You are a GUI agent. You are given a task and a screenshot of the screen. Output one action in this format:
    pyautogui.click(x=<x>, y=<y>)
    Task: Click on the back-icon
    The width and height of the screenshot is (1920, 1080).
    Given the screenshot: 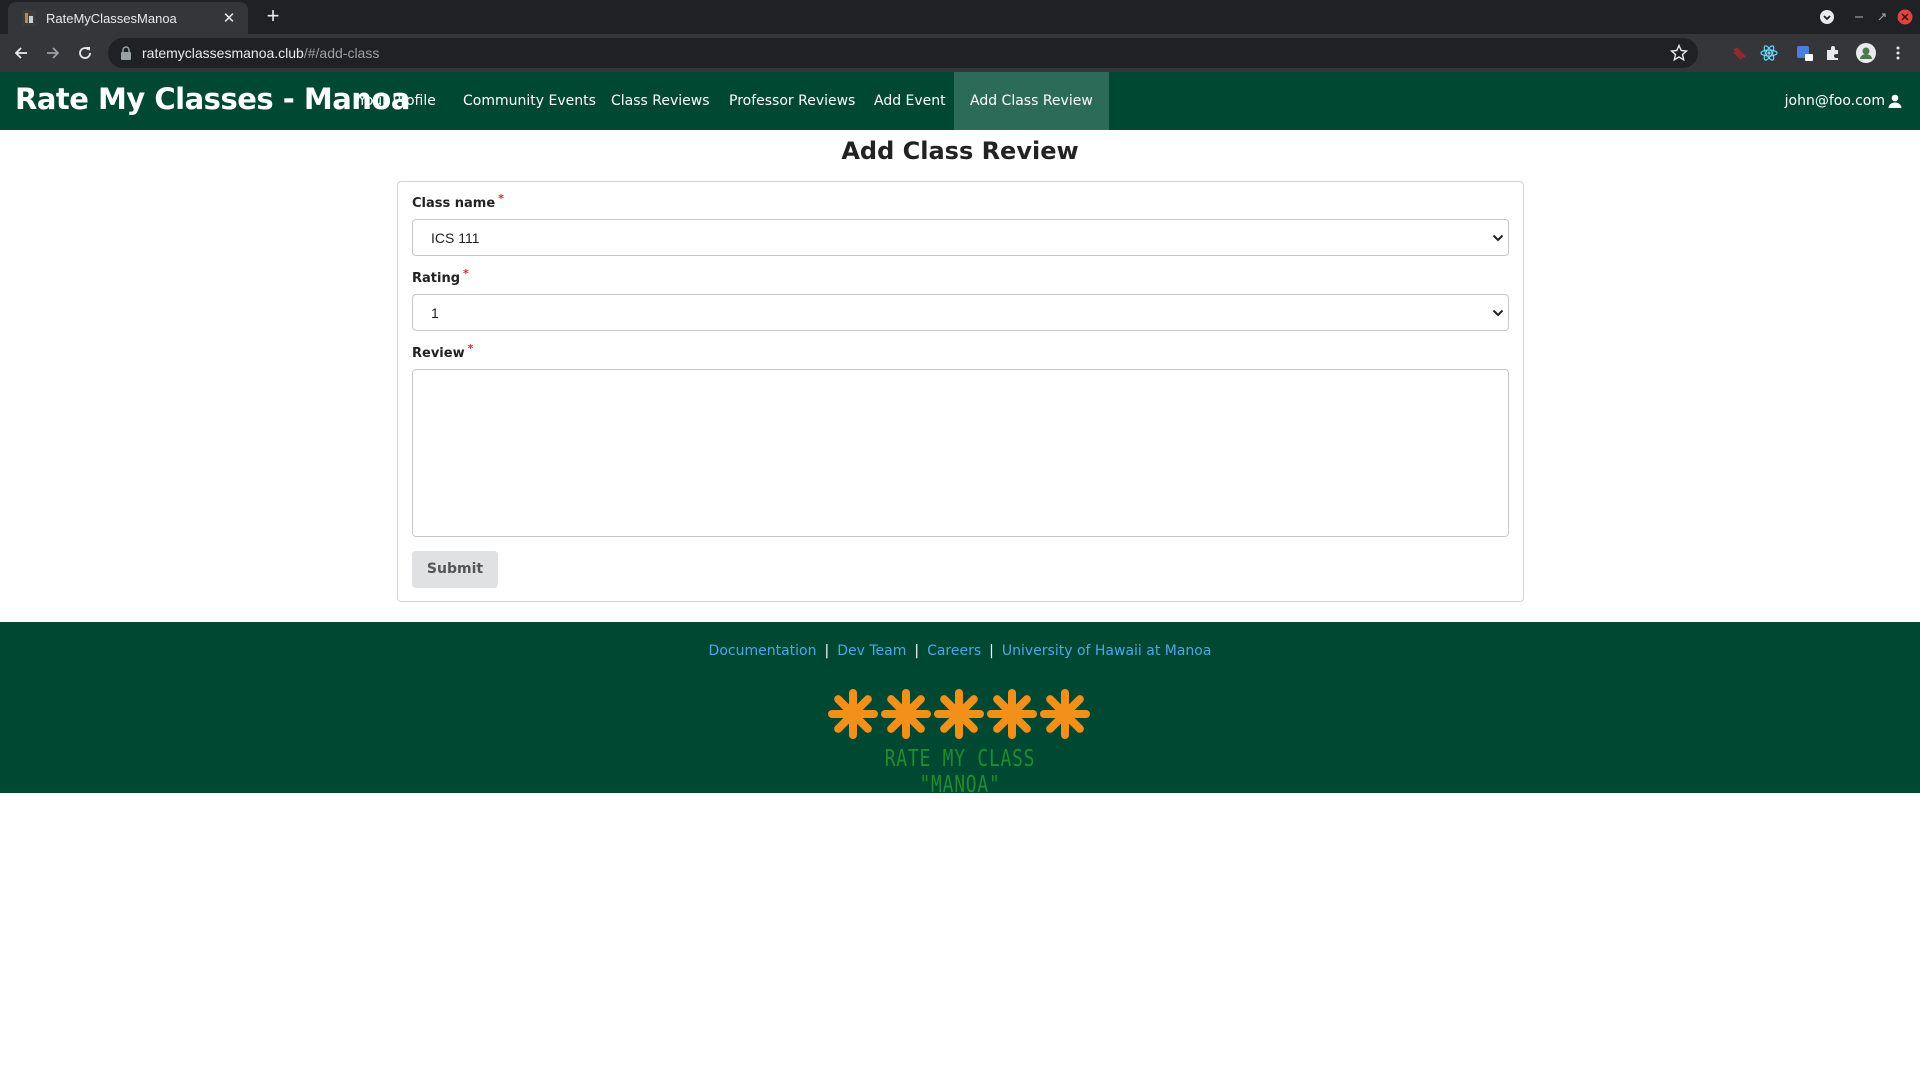 What is the action you would take?
    pyautogui.click(x=21, y=53)
    